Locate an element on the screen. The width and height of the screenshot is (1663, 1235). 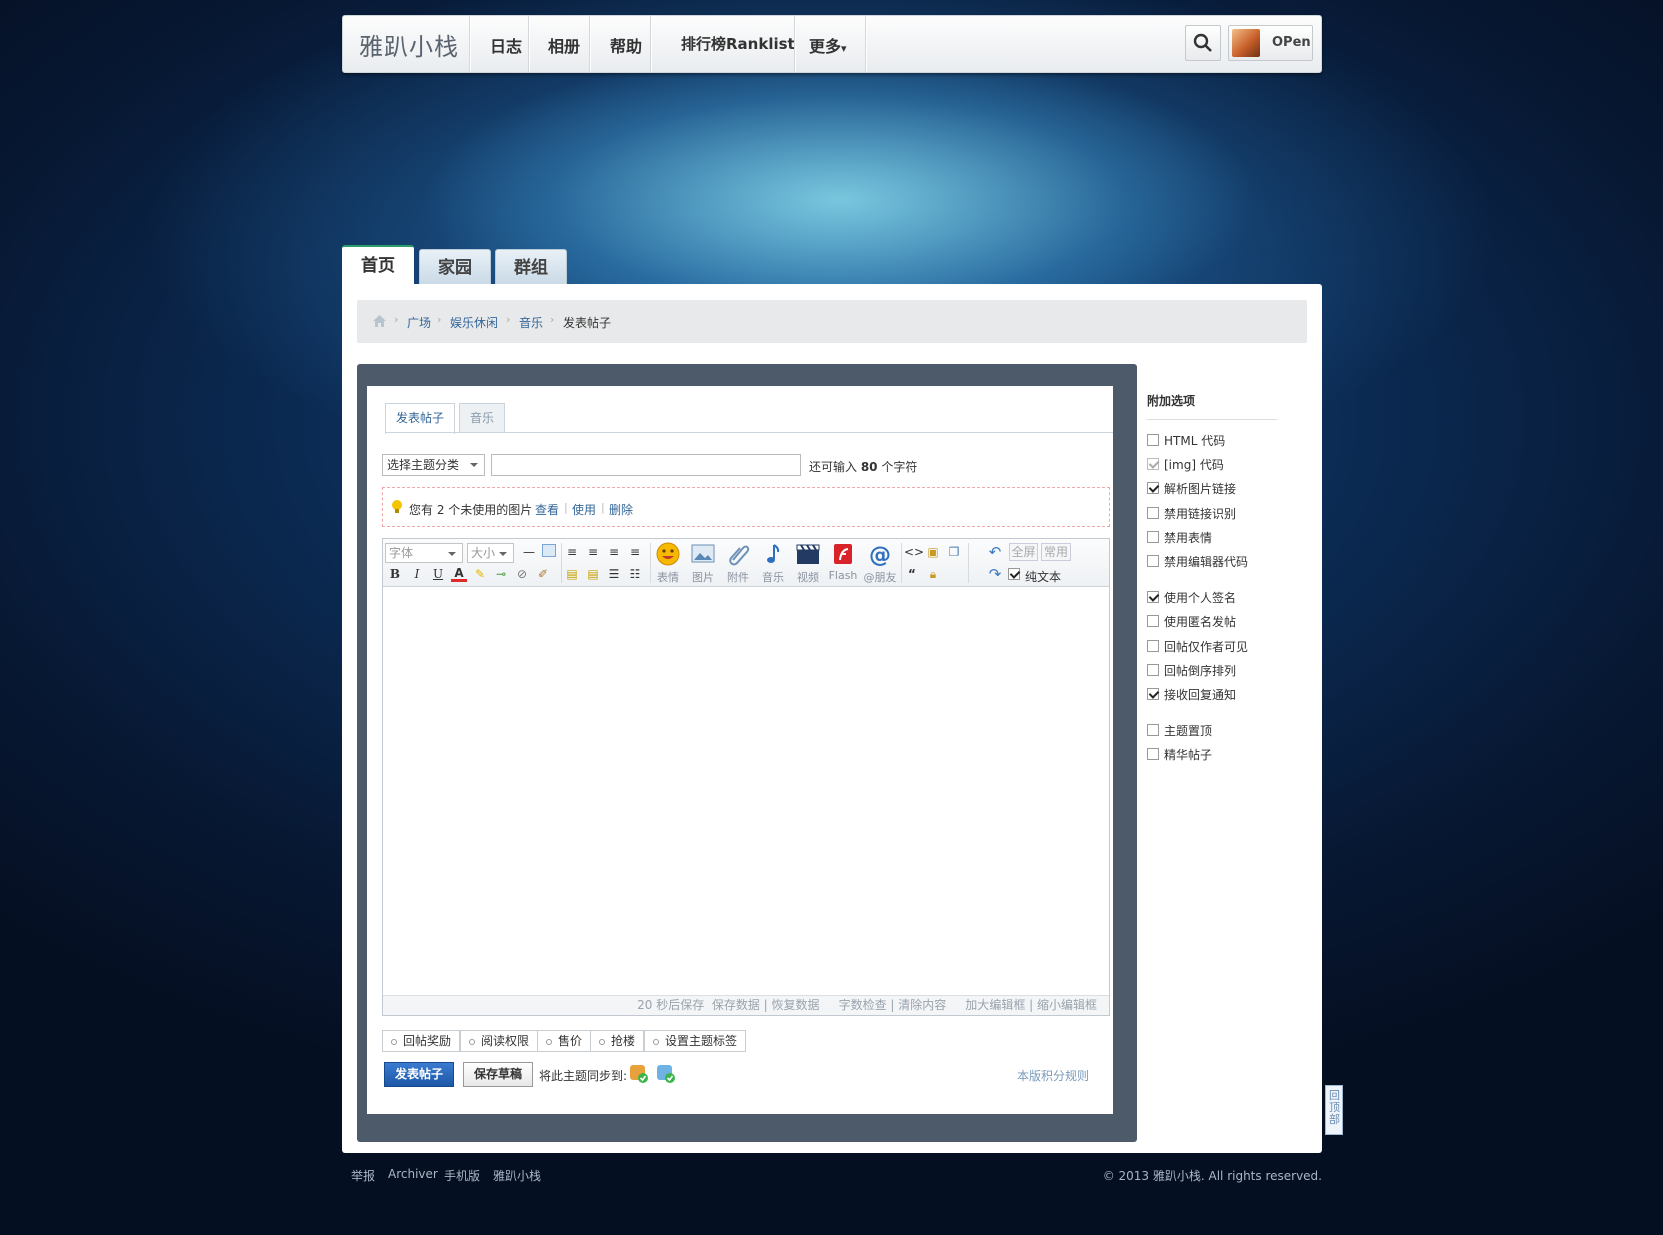
underline-icon: U is located at coordinates (438, 574).